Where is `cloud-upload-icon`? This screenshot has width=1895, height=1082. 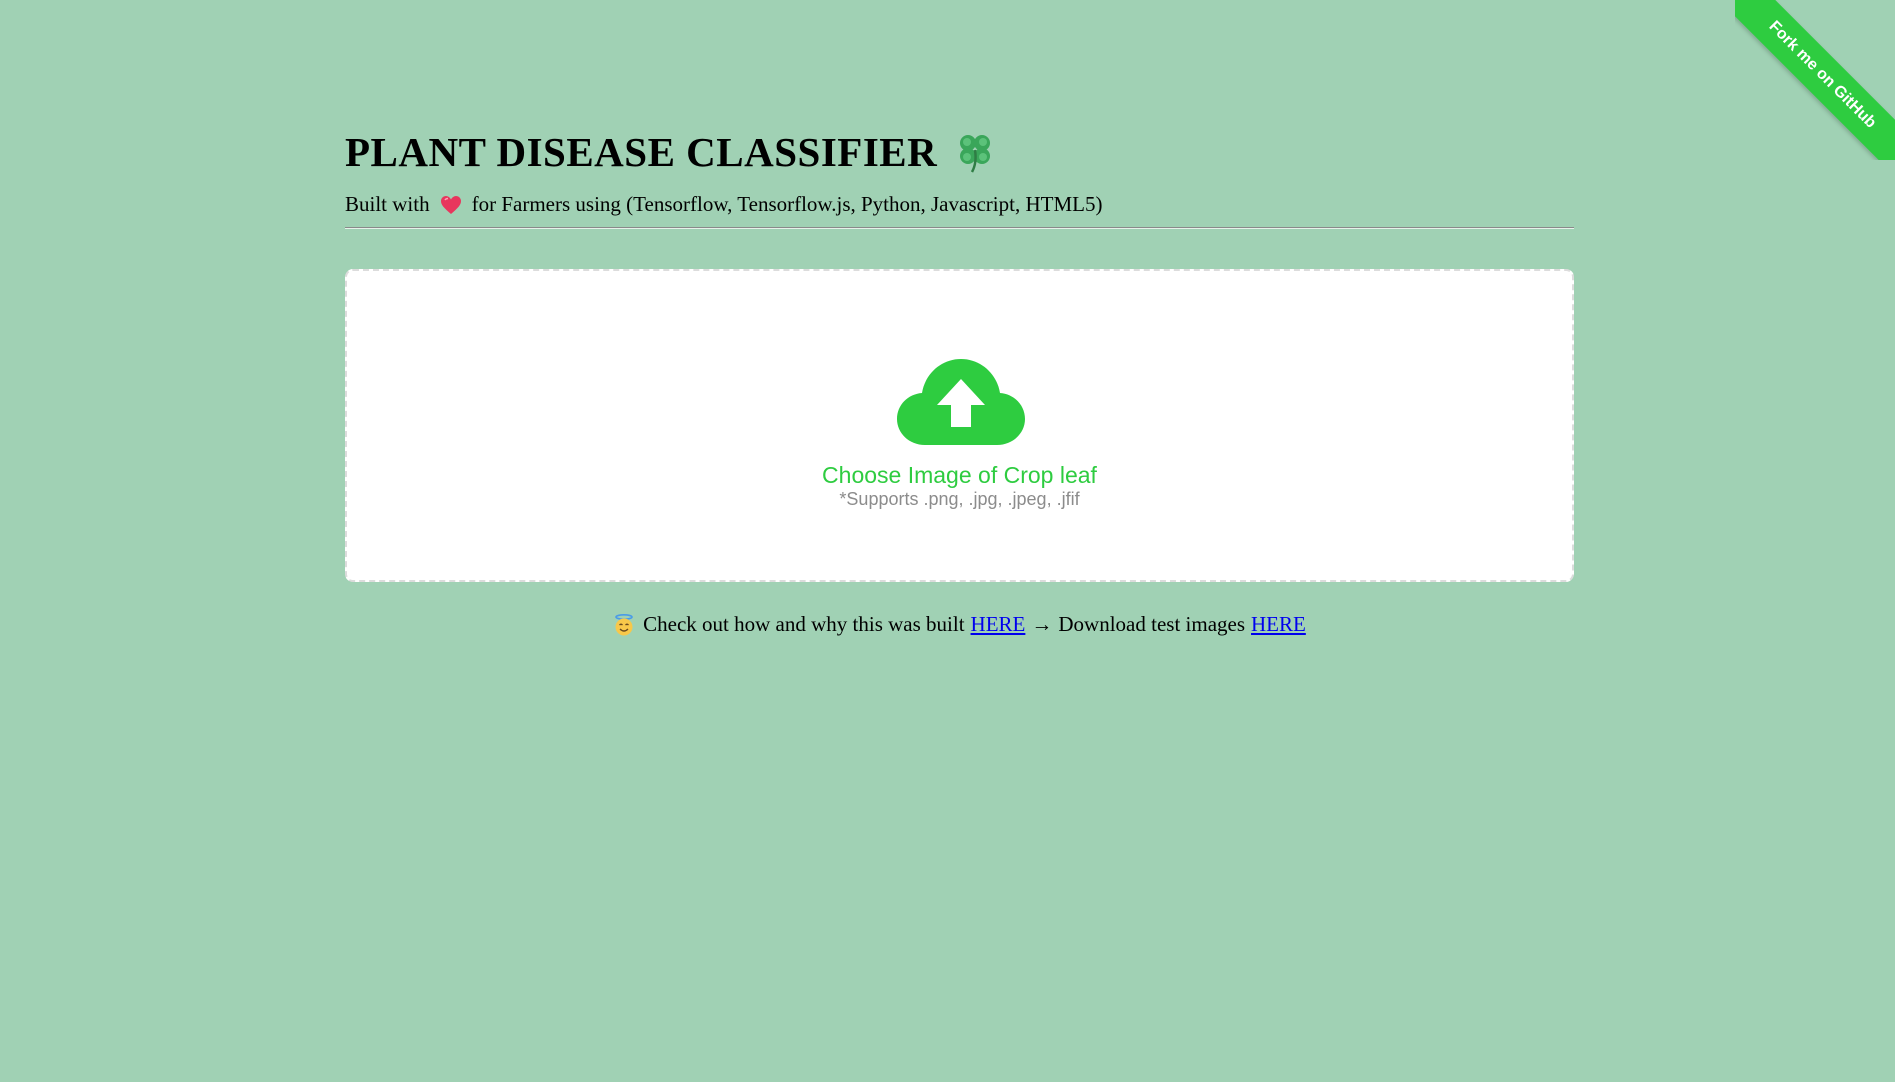
cloud-upload-icon is located at coordinates (961, 402).